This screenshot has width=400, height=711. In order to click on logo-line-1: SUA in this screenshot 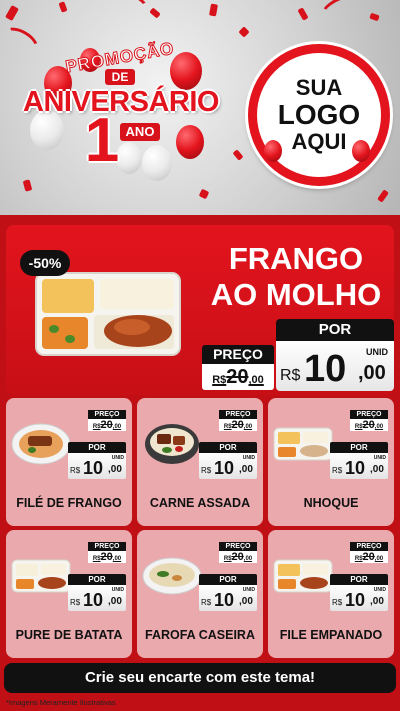, I will do `click(319, 87)`.